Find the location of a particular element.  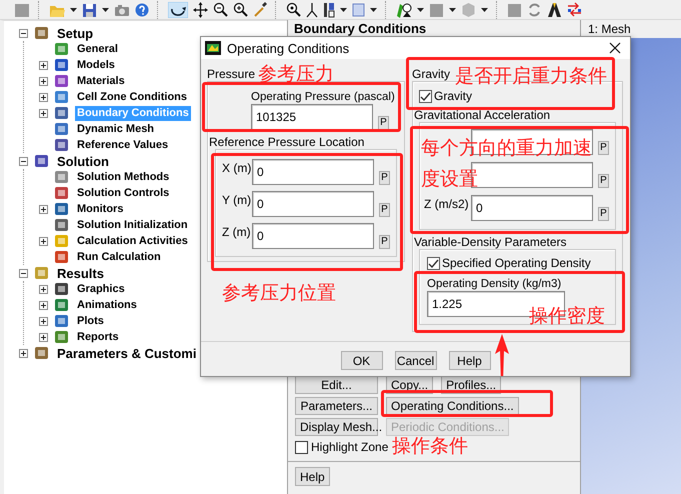

group-label: Reference Pressure Location is located at coordinates (286, 142).